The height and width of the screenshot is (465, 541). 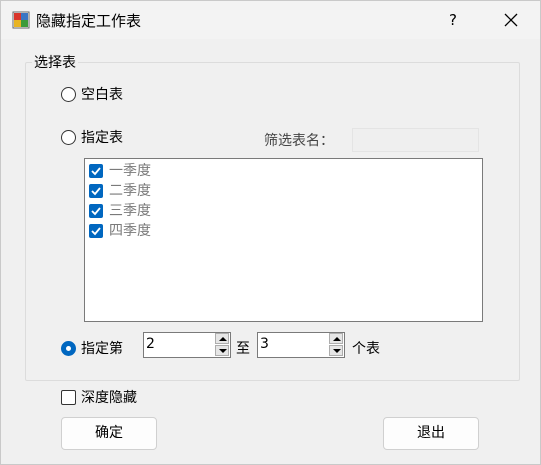 I want to click on blank-sheet-radio, so click(x=68, y=94).